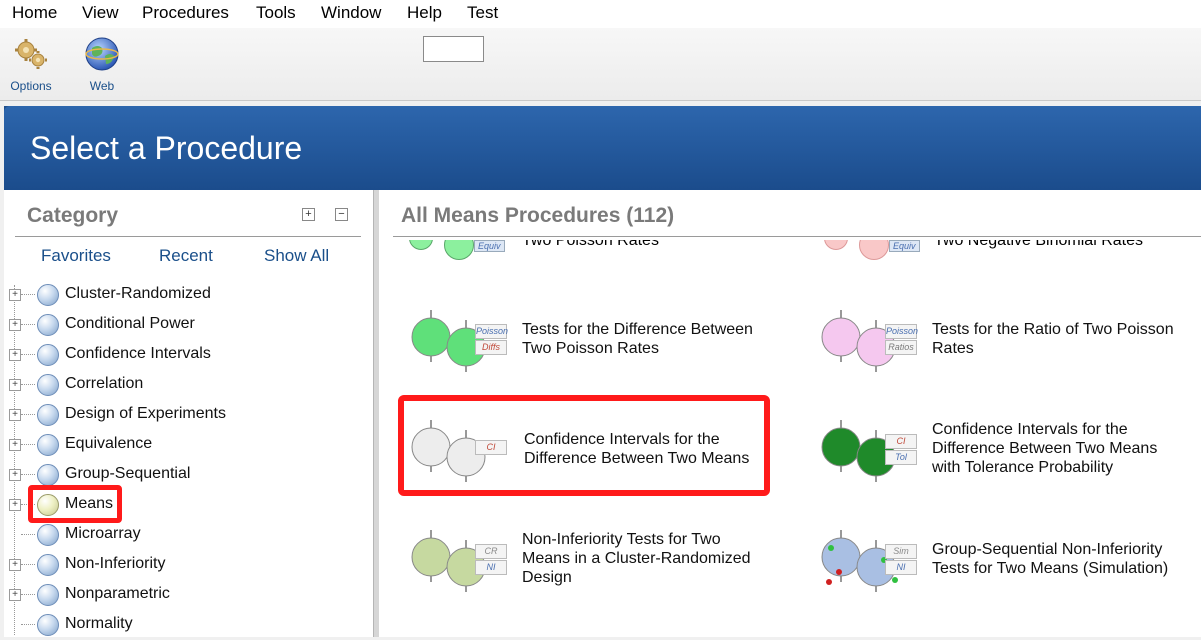 The height and width of the screenshot is (640, 1201). I want to click on tab-recent: Recent, so click(186, 256).